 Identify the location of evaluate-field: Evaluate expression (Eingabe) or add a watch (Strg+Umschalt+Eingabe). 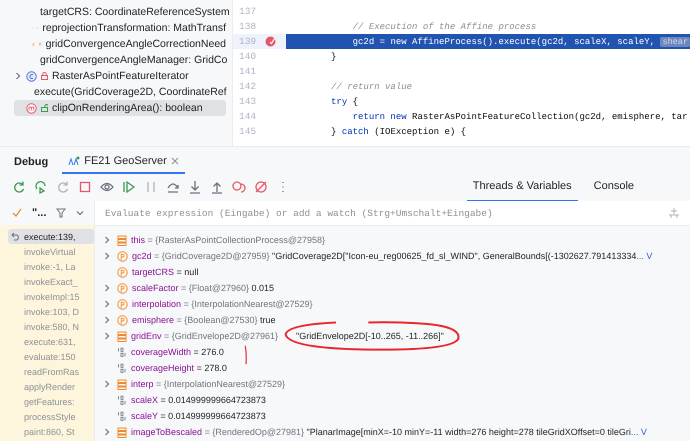
(392, 213).